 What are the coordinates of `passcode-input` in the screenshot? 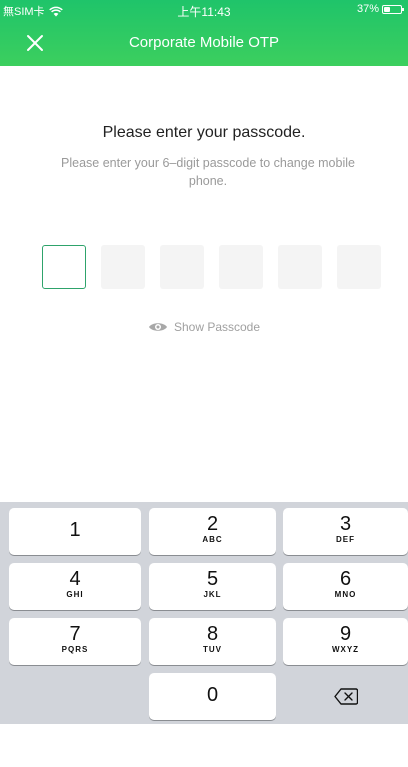 It's located at (212, 267).